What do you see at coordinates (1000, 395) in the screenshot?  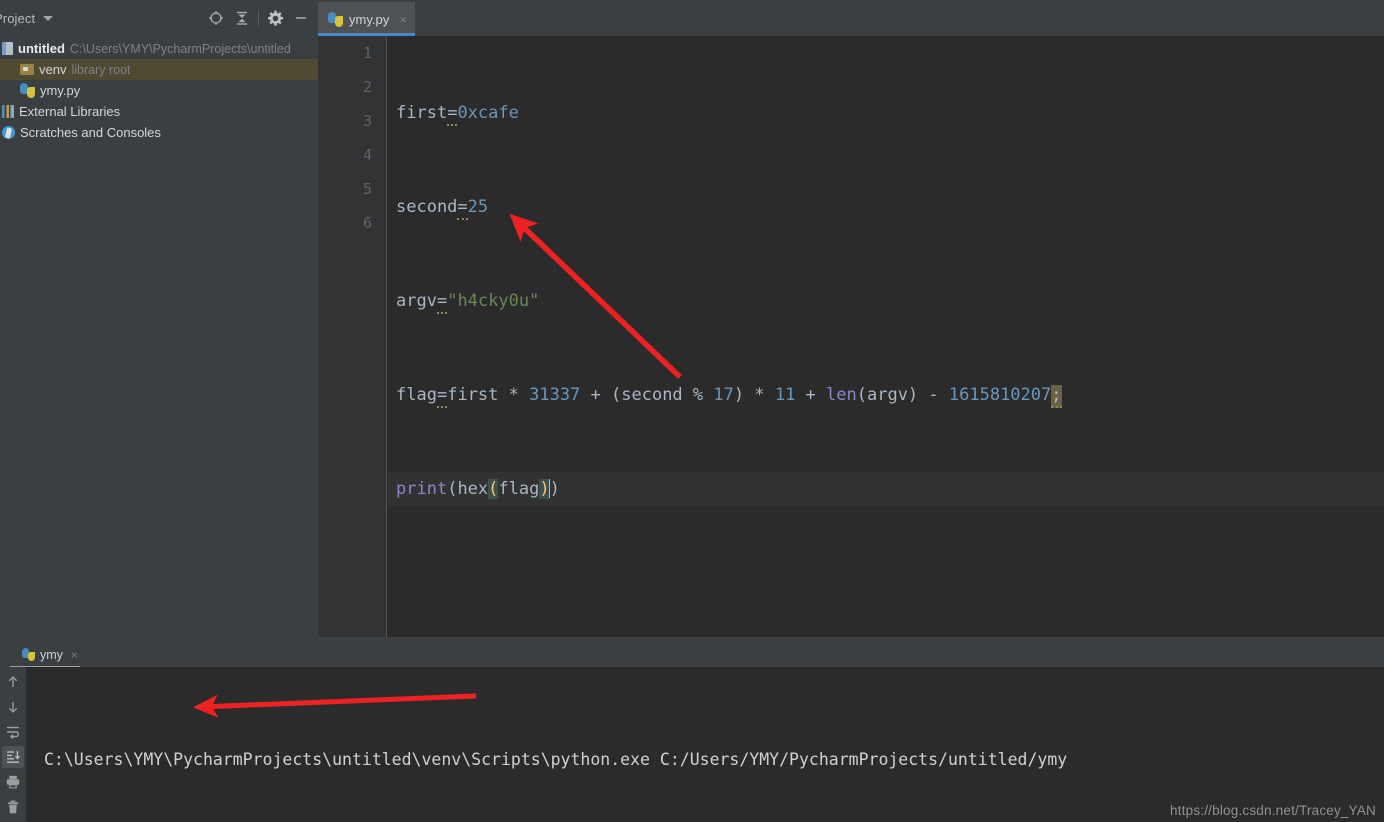 I see `token-number: 1615810207` at bounding box center [1000, 395].